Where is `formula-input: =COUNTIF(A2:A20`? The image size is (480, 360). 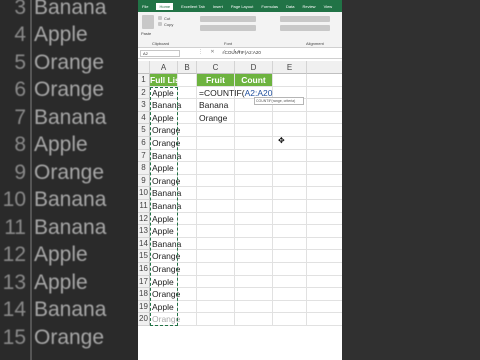 formula-input: =COUNTIF(A2:A20 is located at coordinates (241, 52).